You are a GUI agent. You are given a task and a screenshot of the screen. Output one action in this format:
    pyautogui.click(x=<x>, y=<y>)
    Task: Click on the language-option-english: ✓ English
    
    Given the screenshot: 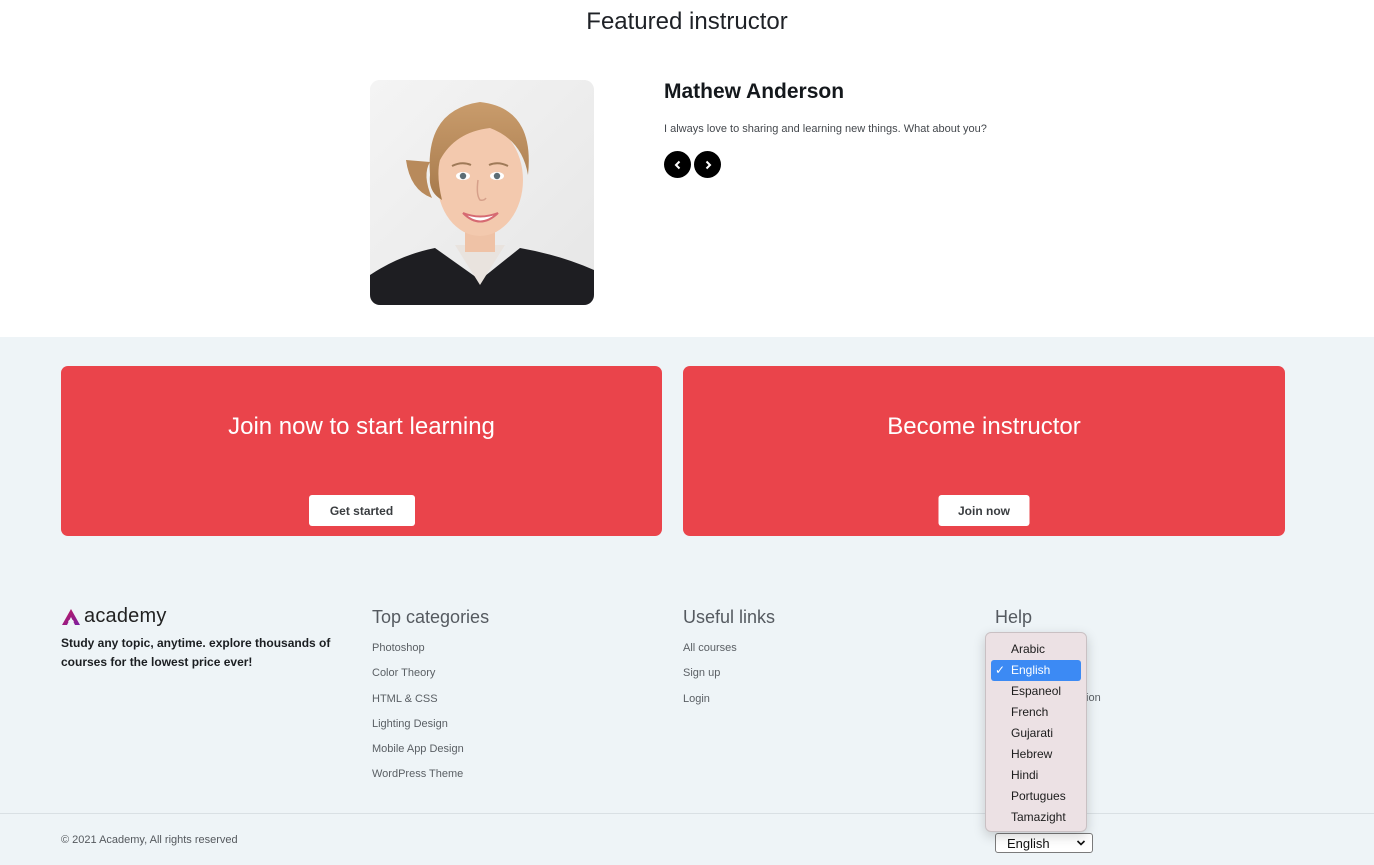 What is the action you would take?
    pyautogui.click(x=1036, y=670)
    